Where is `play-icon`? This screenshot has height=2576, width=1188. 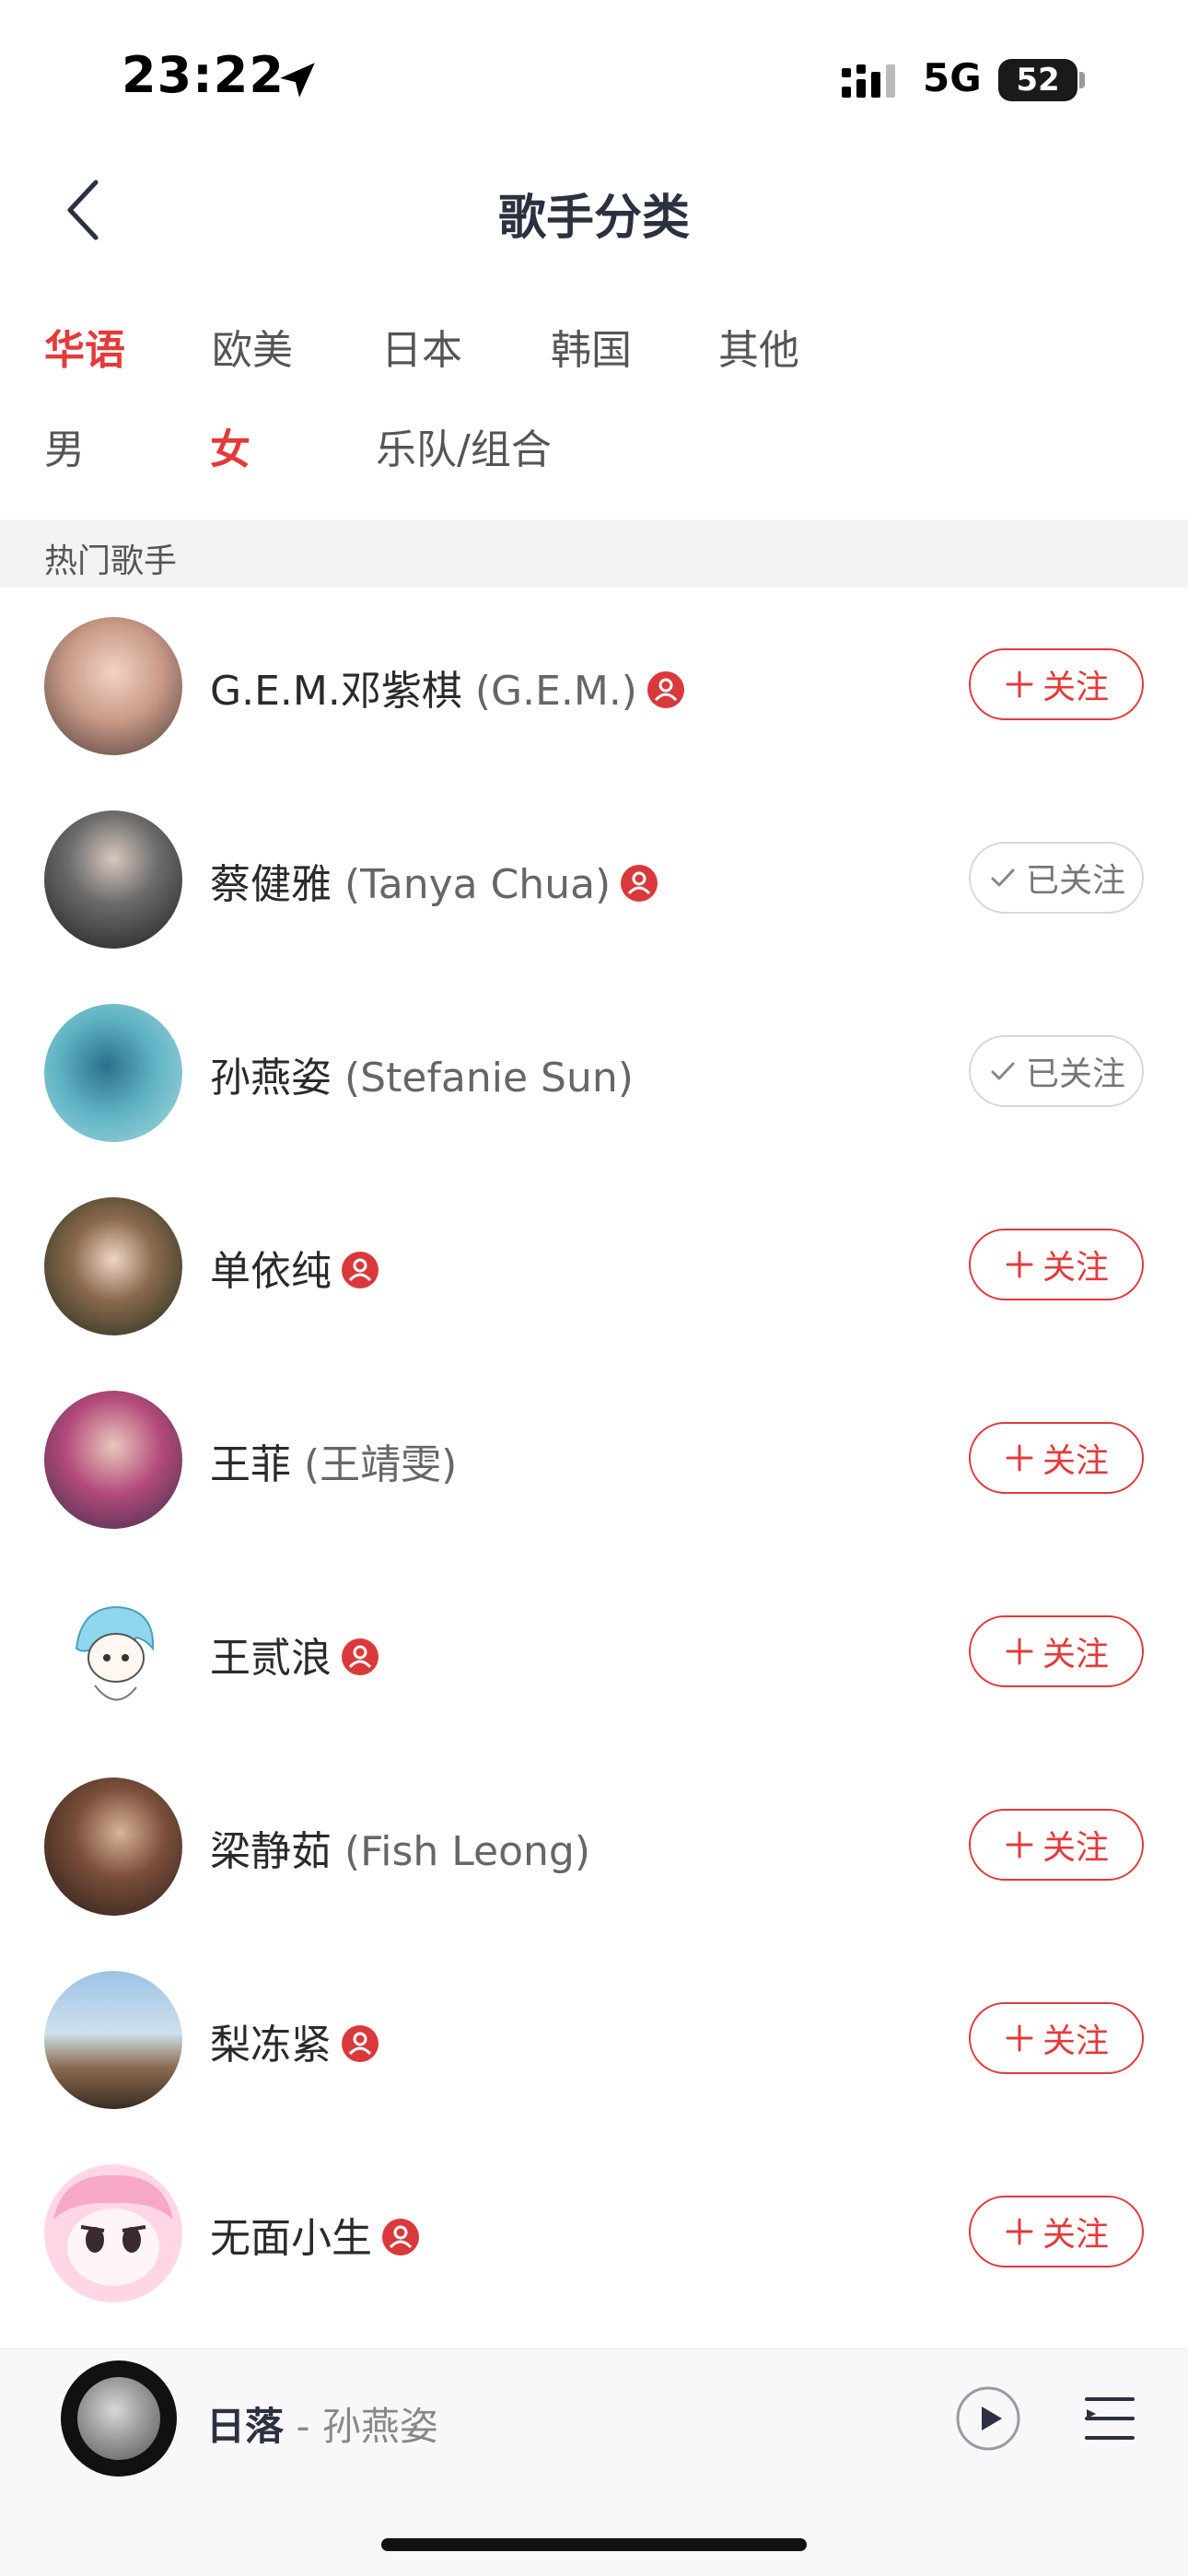 play-icon is located at coordinates (988, 2418).